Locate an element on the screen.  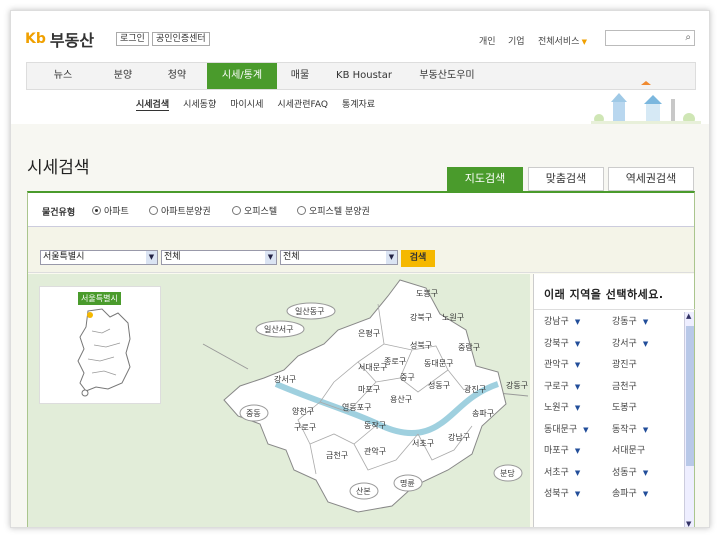
district-list-item: 강북구 ▼ is located at coordinates (562, 342).